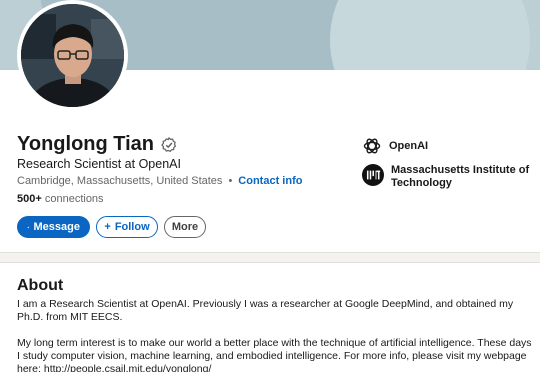 Image resolution: width=540 pixels, height=372 pixels. Describe the element at coordinates (447, 146) in the screenshot. I see `company-openai: OpenAI` at that location.